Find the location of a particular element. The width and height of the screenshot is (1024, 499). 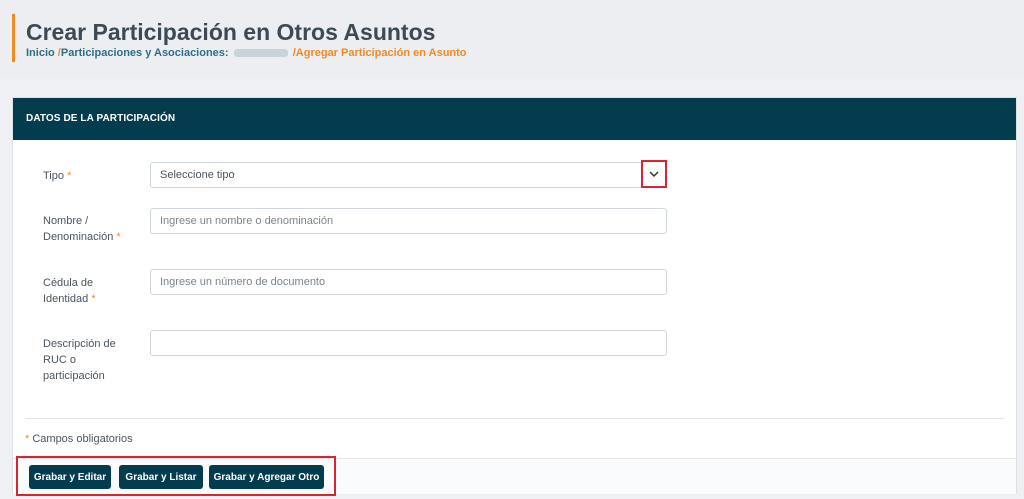

breadcrumb-current: Agregar Participación en Asunto is located at coordinates (381, 53).